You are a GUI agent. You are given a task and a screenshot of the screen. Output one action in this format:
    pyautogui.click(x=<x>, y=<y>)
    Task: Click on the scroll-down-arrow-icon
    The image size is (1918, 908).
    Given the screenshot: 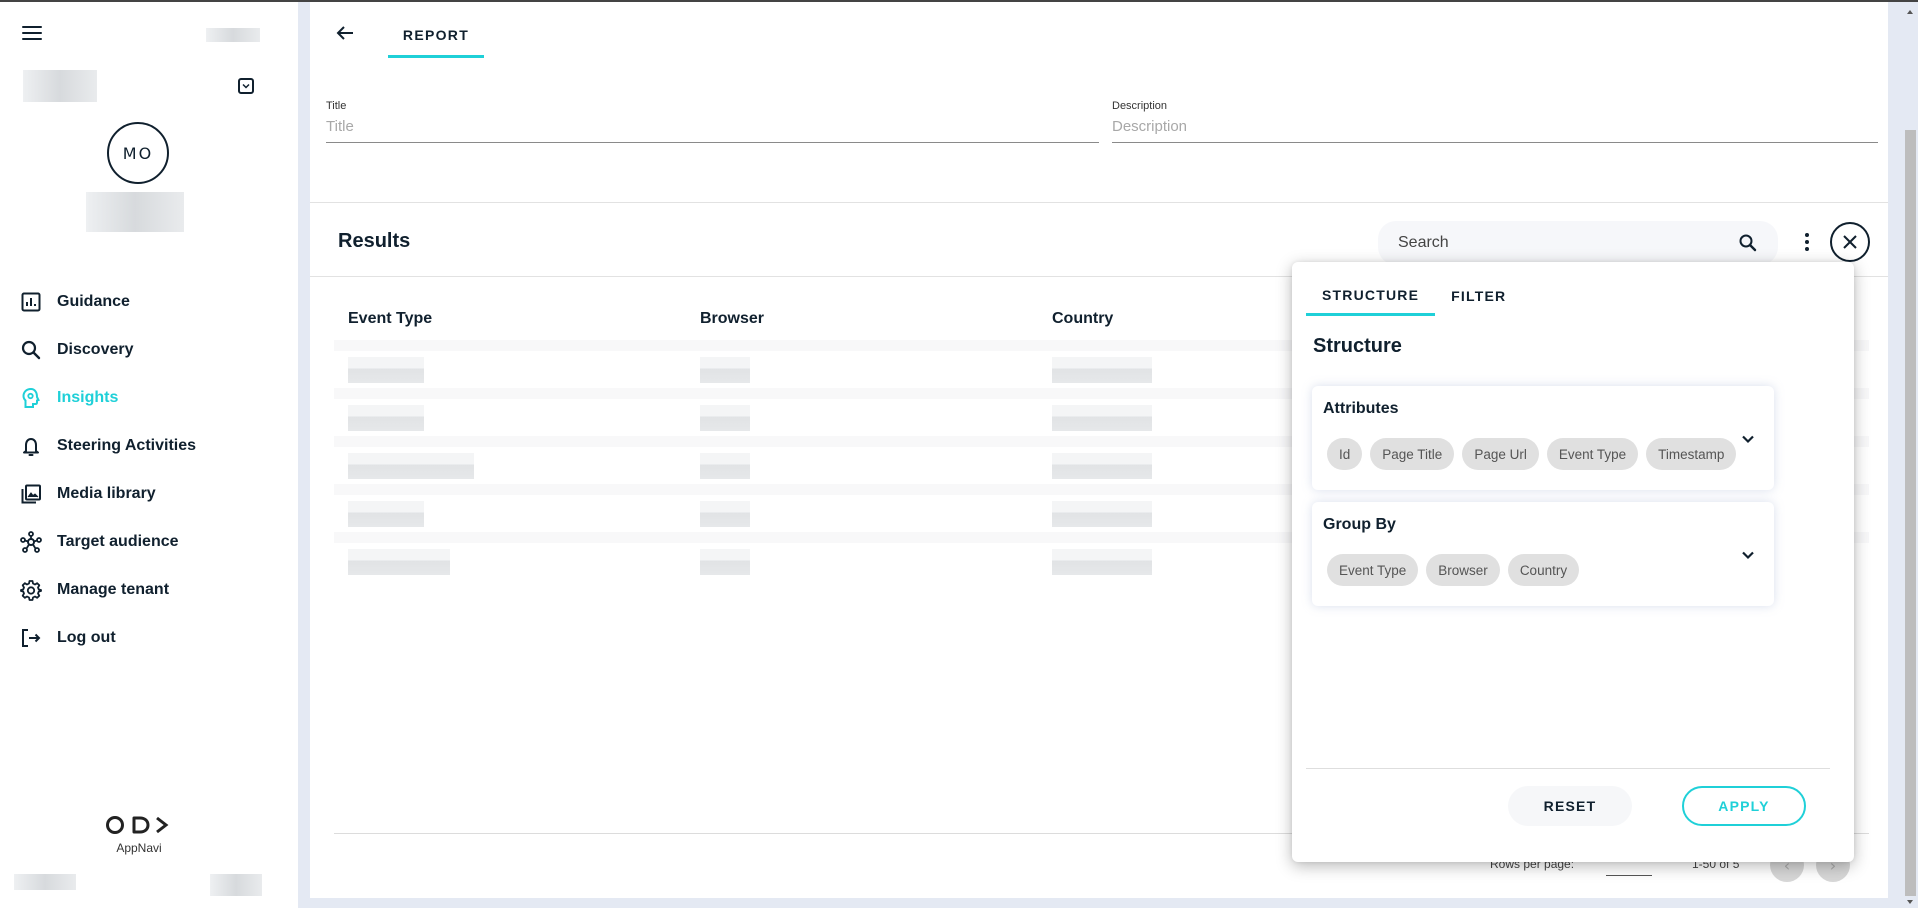 What is the action you would take?
    pyautogui.click(x=1910, y=902)
    